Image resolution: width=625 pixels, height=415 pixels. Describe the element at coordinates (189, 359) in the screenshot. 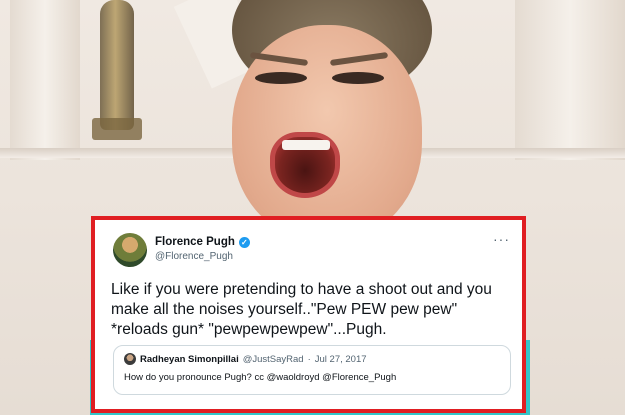

I see `quoted-author-name: Radheyan Simonpillai` at that location.